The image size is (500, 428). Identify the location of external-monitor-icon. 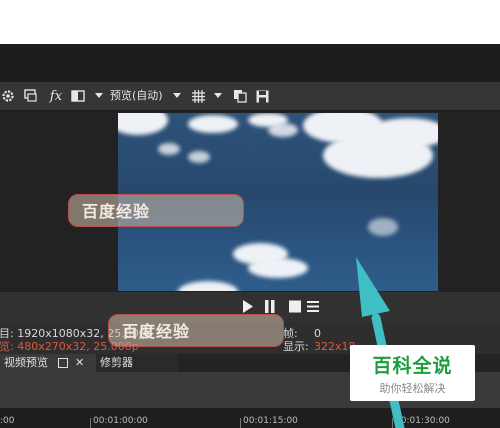
(31, 96).